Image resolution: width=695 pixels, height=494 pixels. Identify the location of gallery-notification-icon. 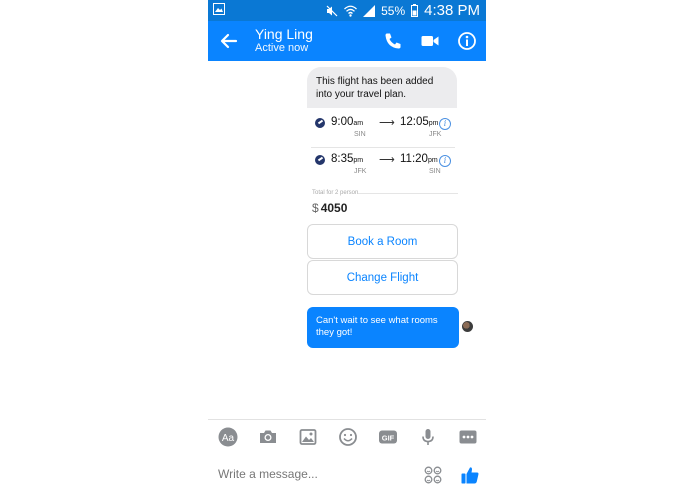
(219, 9).